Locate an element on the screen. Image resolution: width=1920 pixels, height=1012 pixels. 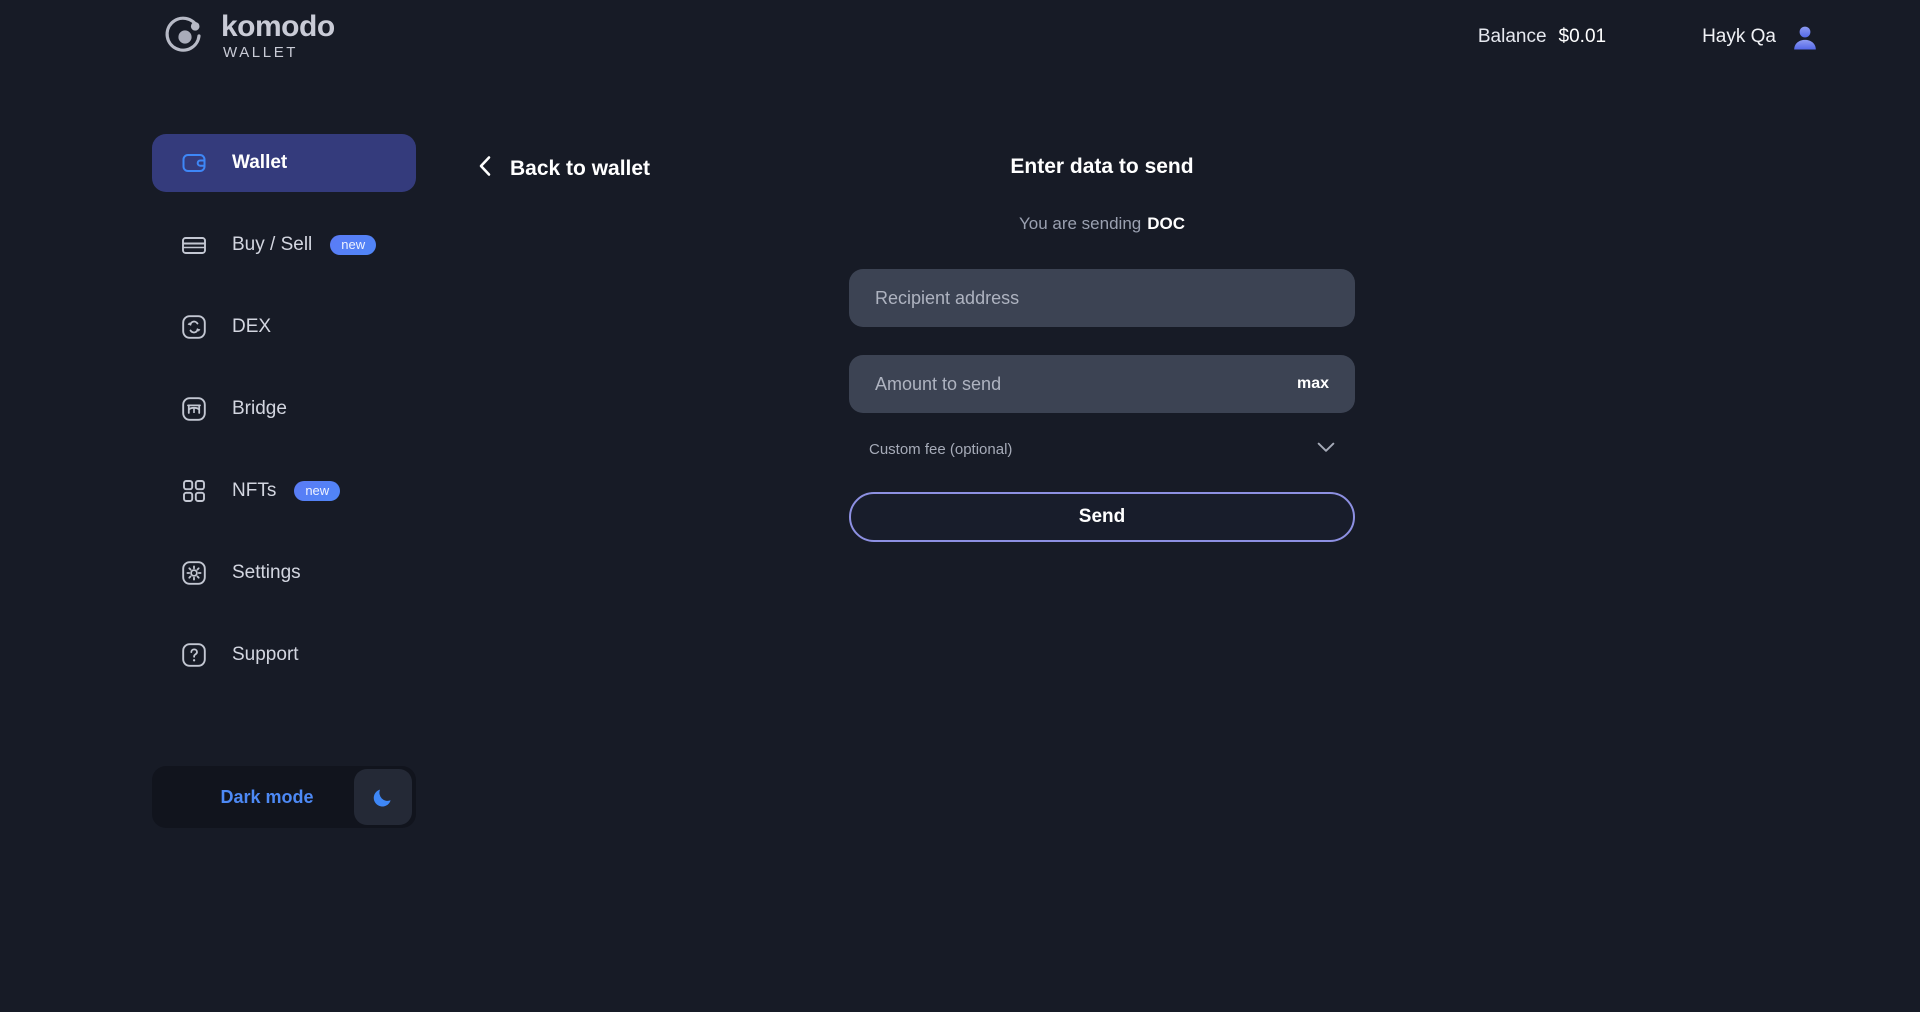
sidebar-item-label: Buy / Sell is located at coordinates (272, 244).